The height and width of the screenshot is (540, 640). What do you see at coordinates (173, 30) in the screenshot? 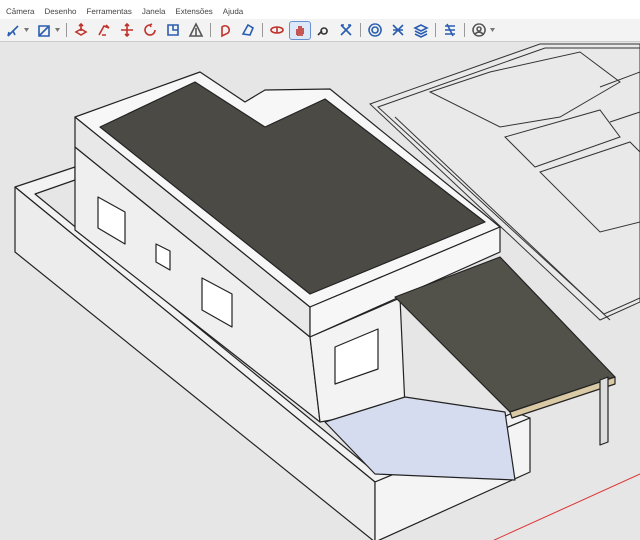
I see `scale-tool-icon` at bounding box center [173, 30].